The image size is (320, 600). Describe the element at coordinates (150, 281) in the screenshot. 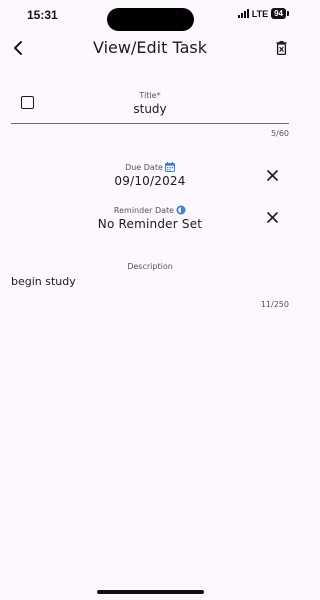

I see `description-input` at that location.